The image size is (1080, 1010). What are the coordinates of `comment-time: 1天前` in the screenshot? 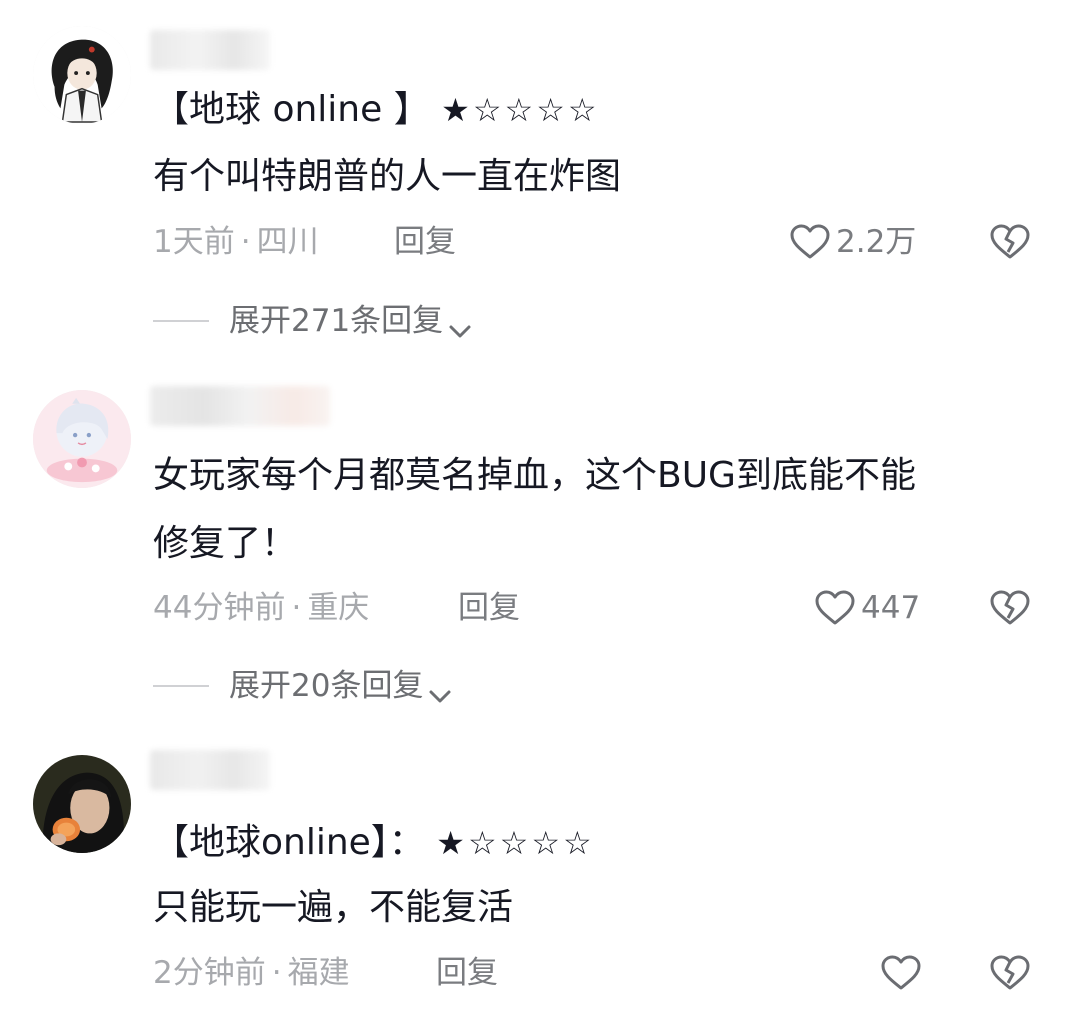 It's located at (194, 242).